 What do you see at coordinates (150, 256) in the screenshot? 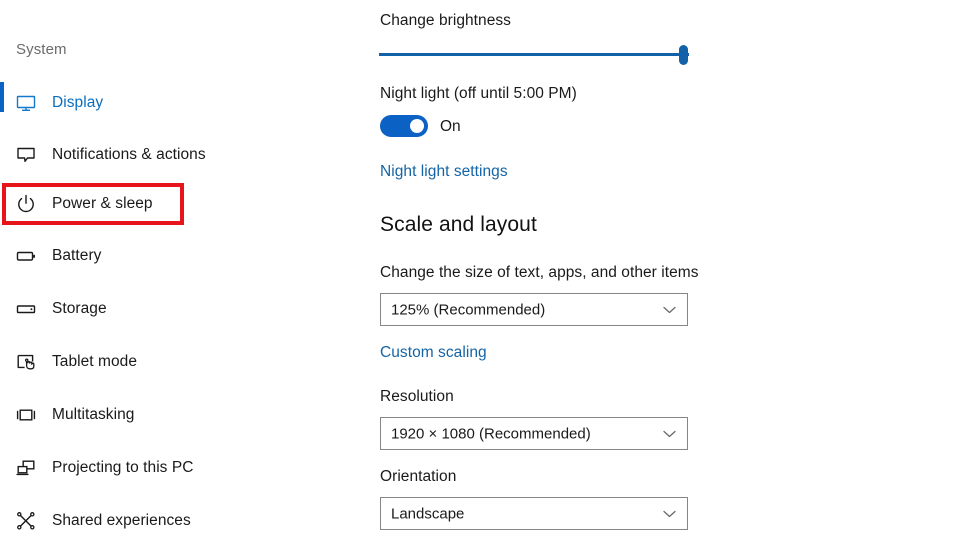
I see `sidebar-item-battery: Battery` at bounding box center [150, 256].